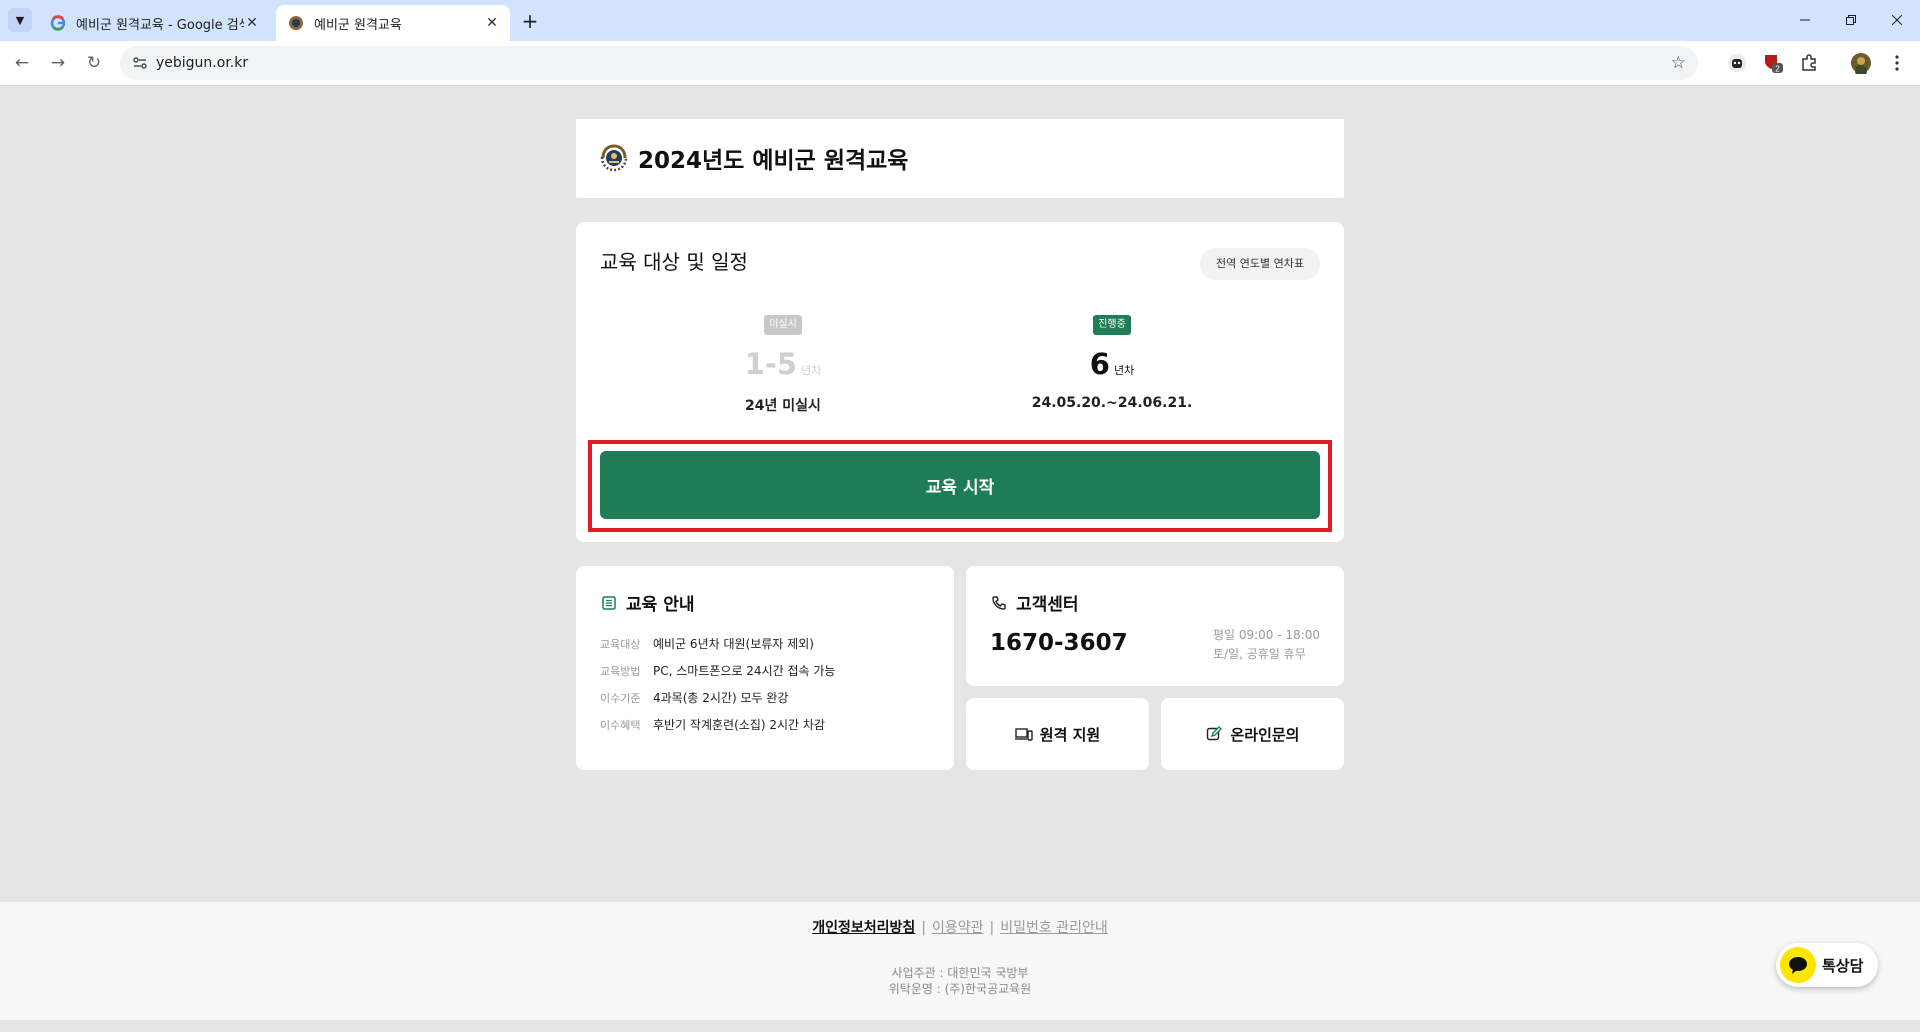 Image resolution: width=1920 pixels, height=1032 pixels. Describe the element at coordinates (1265, 734) in the screenshot. I see `online-inquiry-label: 온라인문의` at that location.